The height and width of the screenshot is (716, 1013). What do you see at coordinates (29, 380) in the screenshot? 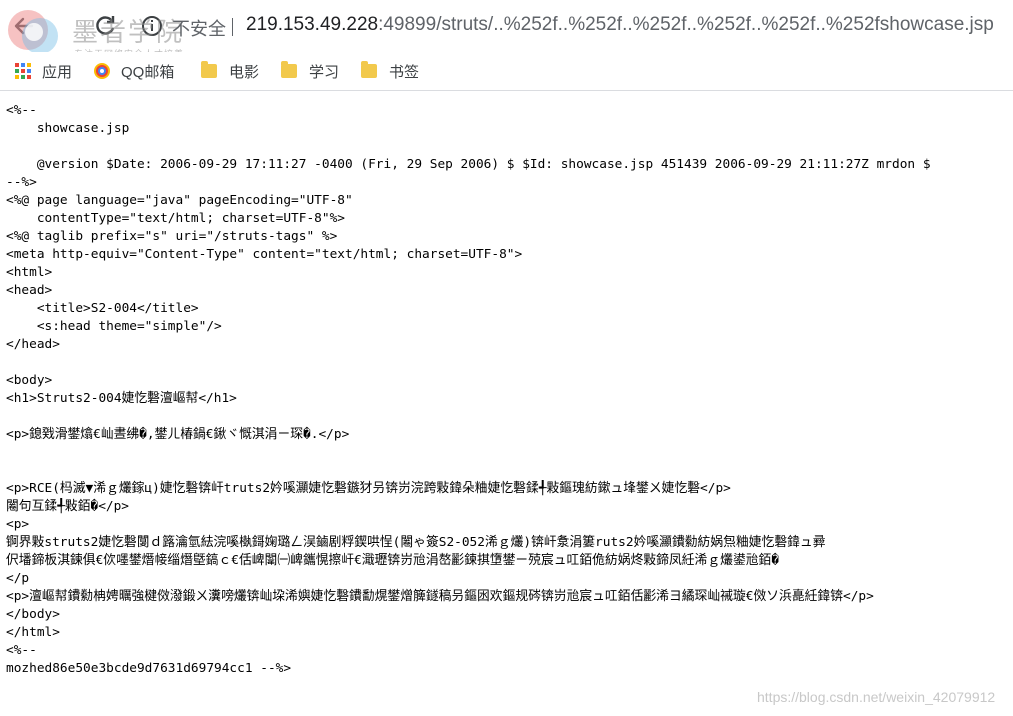
I see `source-line: <body>` at bounding box center [29, 380].